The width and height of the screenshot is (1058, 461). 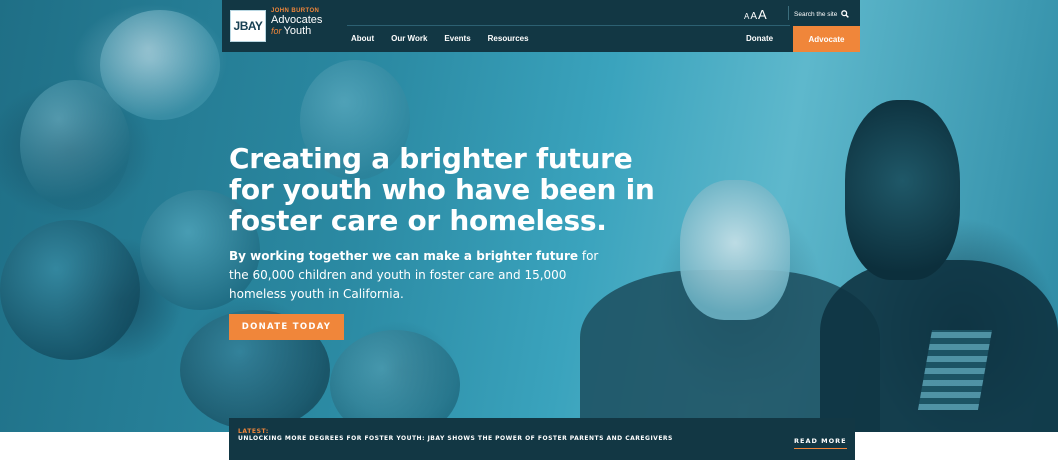 I want to click on logo-bottom-word: Youth, so click(x=297, y=31).